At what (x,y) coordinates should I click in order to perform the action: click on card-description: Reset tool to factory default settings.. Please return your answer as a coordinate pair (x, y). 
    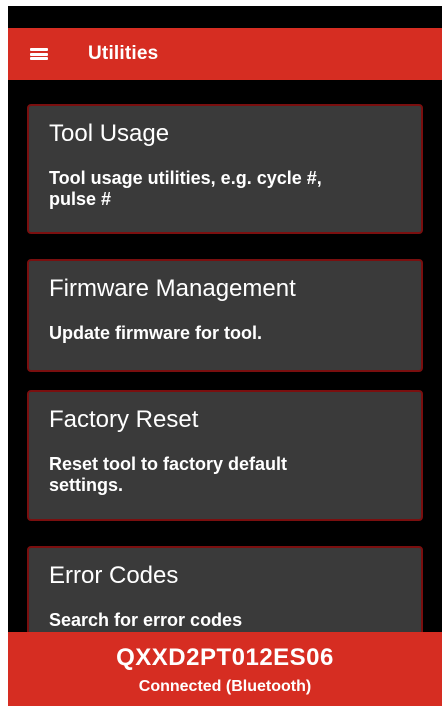
    Looking at the image, I should click on (168, 474).